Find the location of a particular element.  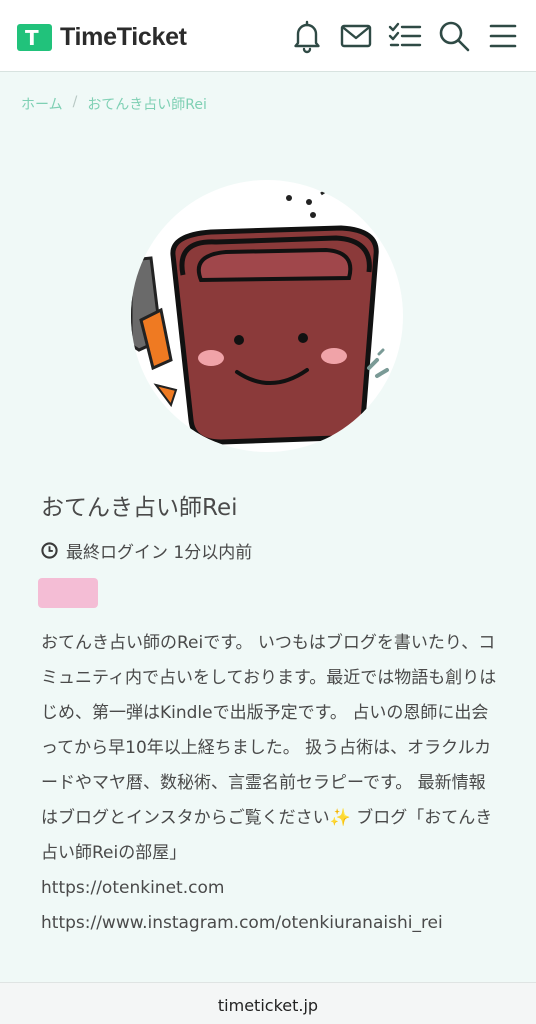

breadcrumb: ホーム / おてんき占い師Rei is located at coordinates (114, 104).